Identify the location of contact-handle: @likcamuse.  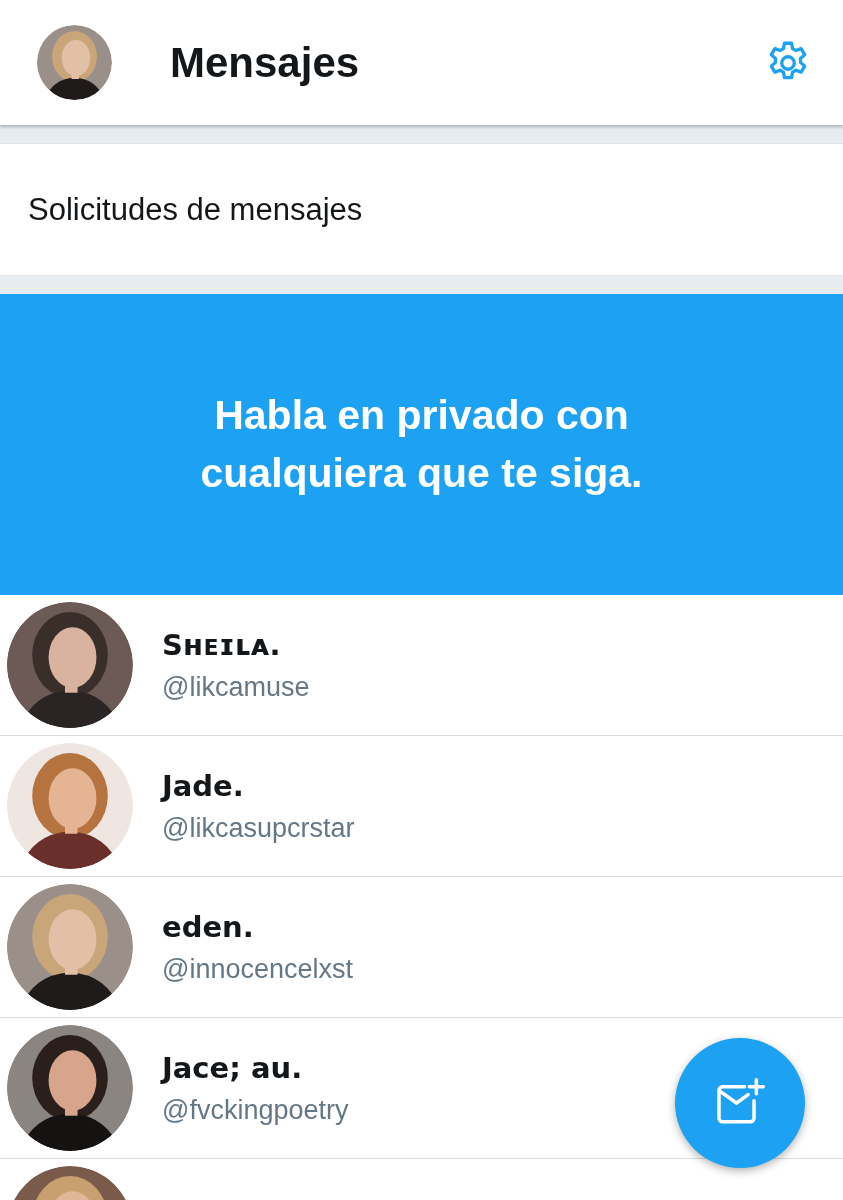
(236, 687).